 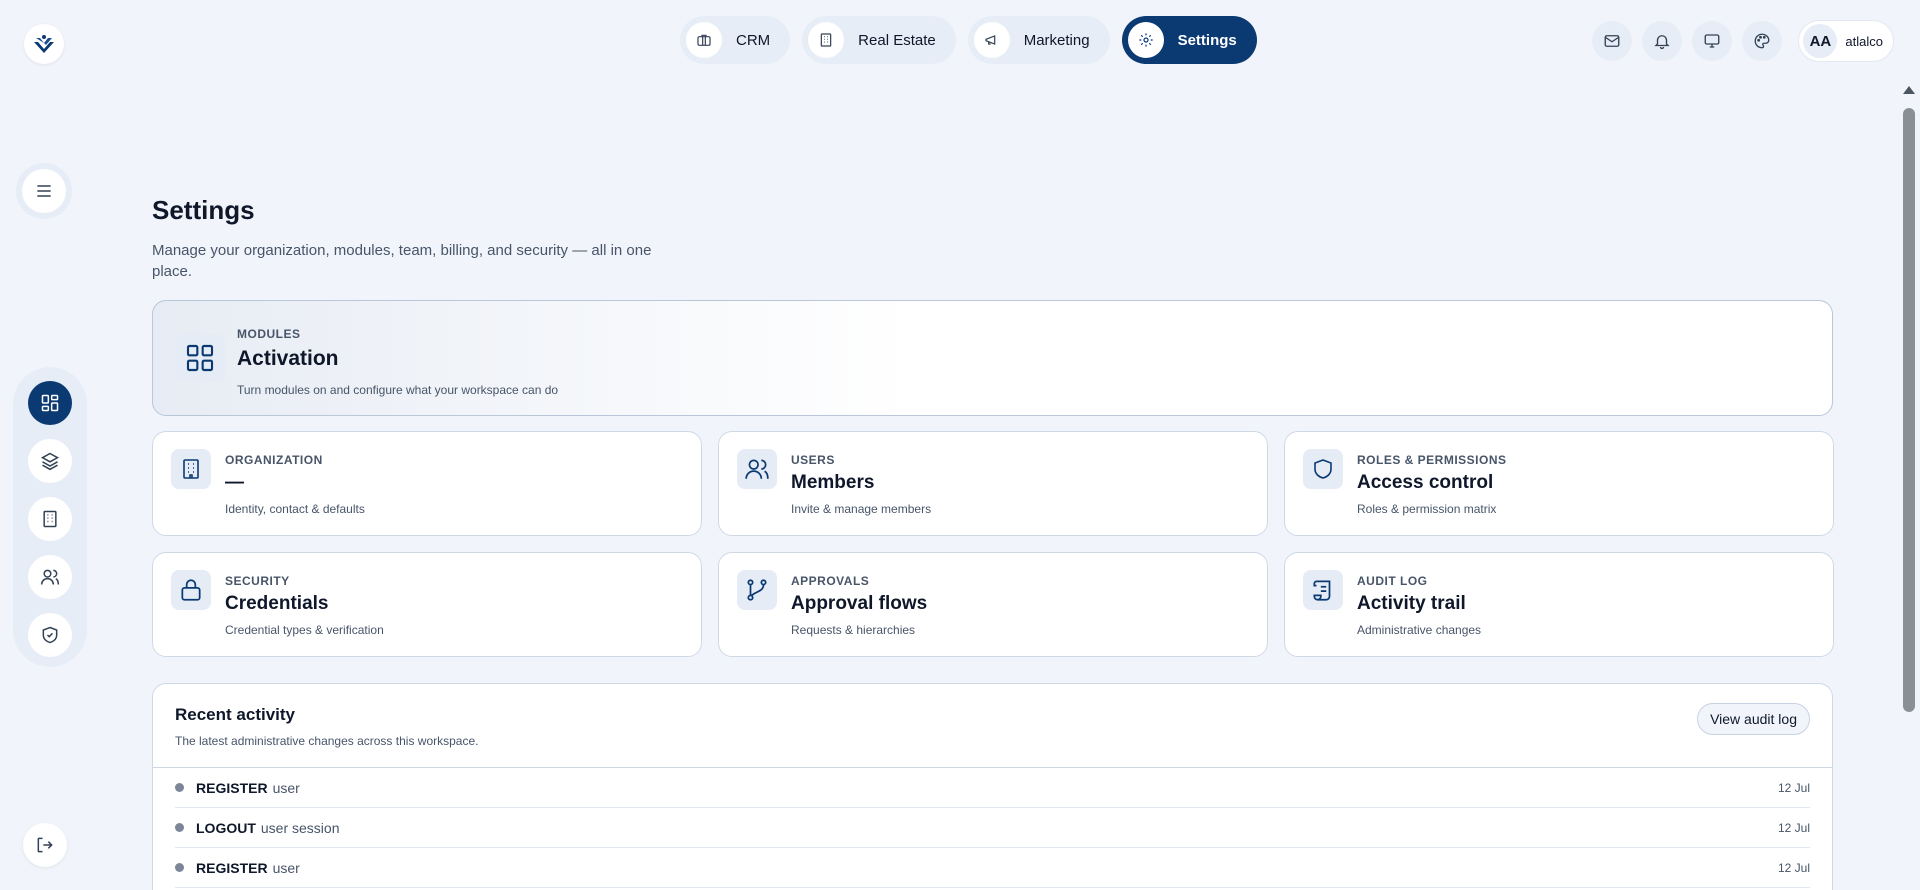 What do you see at coordinates (1427, 509) in the screenshot?
I see `card-description: Roles & permission matrix` at bounding box center [1427, 509].